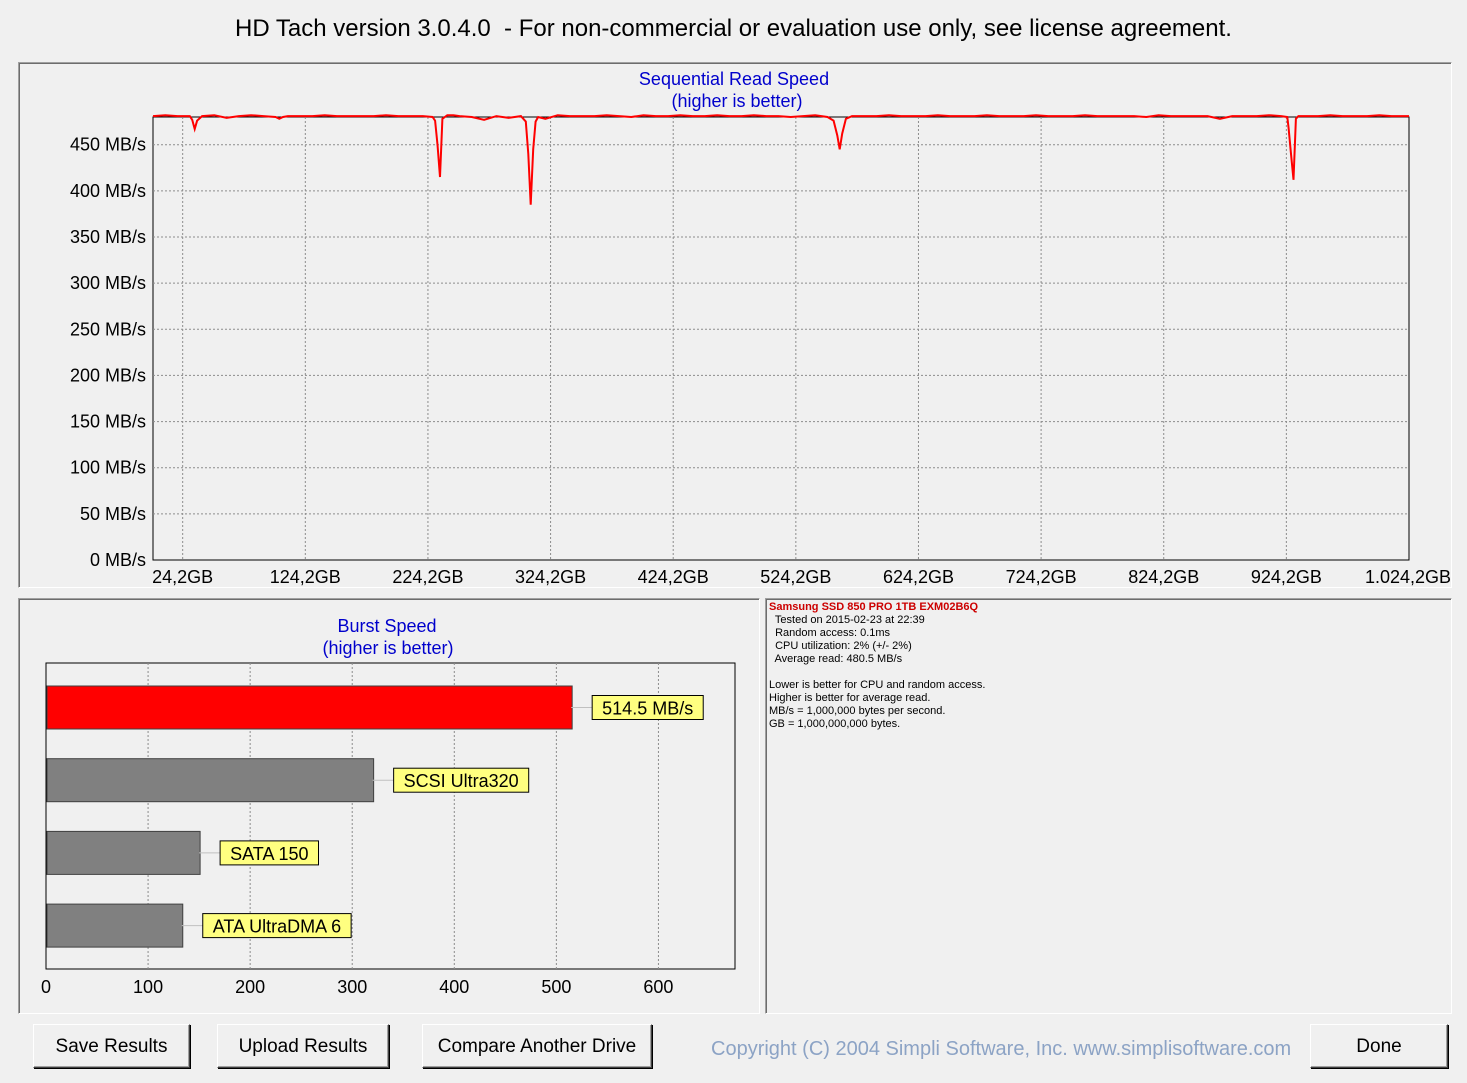 Image resolution: width=1467 pixels, height=1083 pixels. What do you see at coordinates (46, 987) in the screenshot?
I see `burst-x-tick-label: 0` at bounding box center [46, 987].